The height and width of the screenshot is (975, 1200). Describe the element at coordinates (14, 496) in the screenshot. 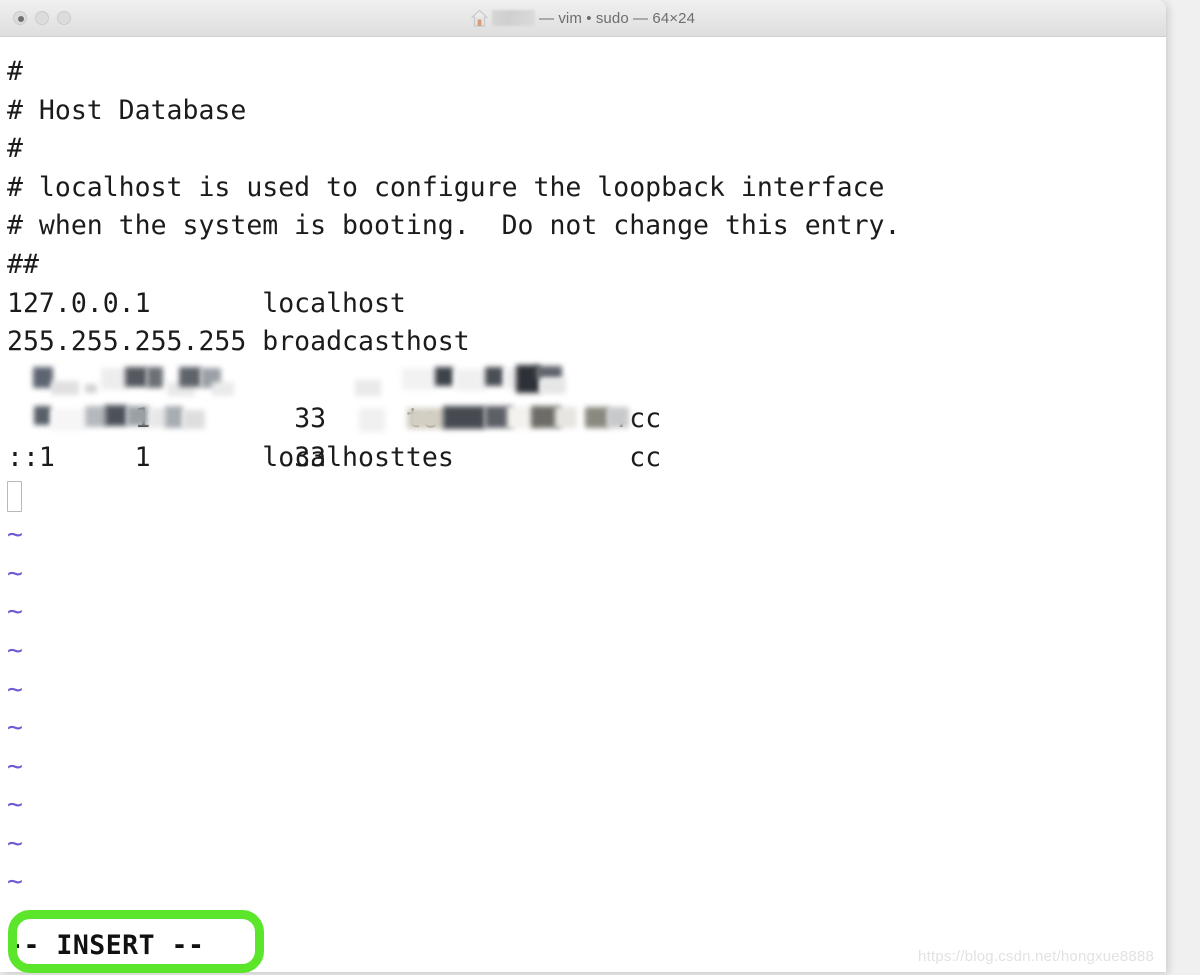

I see `block-cursor` at that location.